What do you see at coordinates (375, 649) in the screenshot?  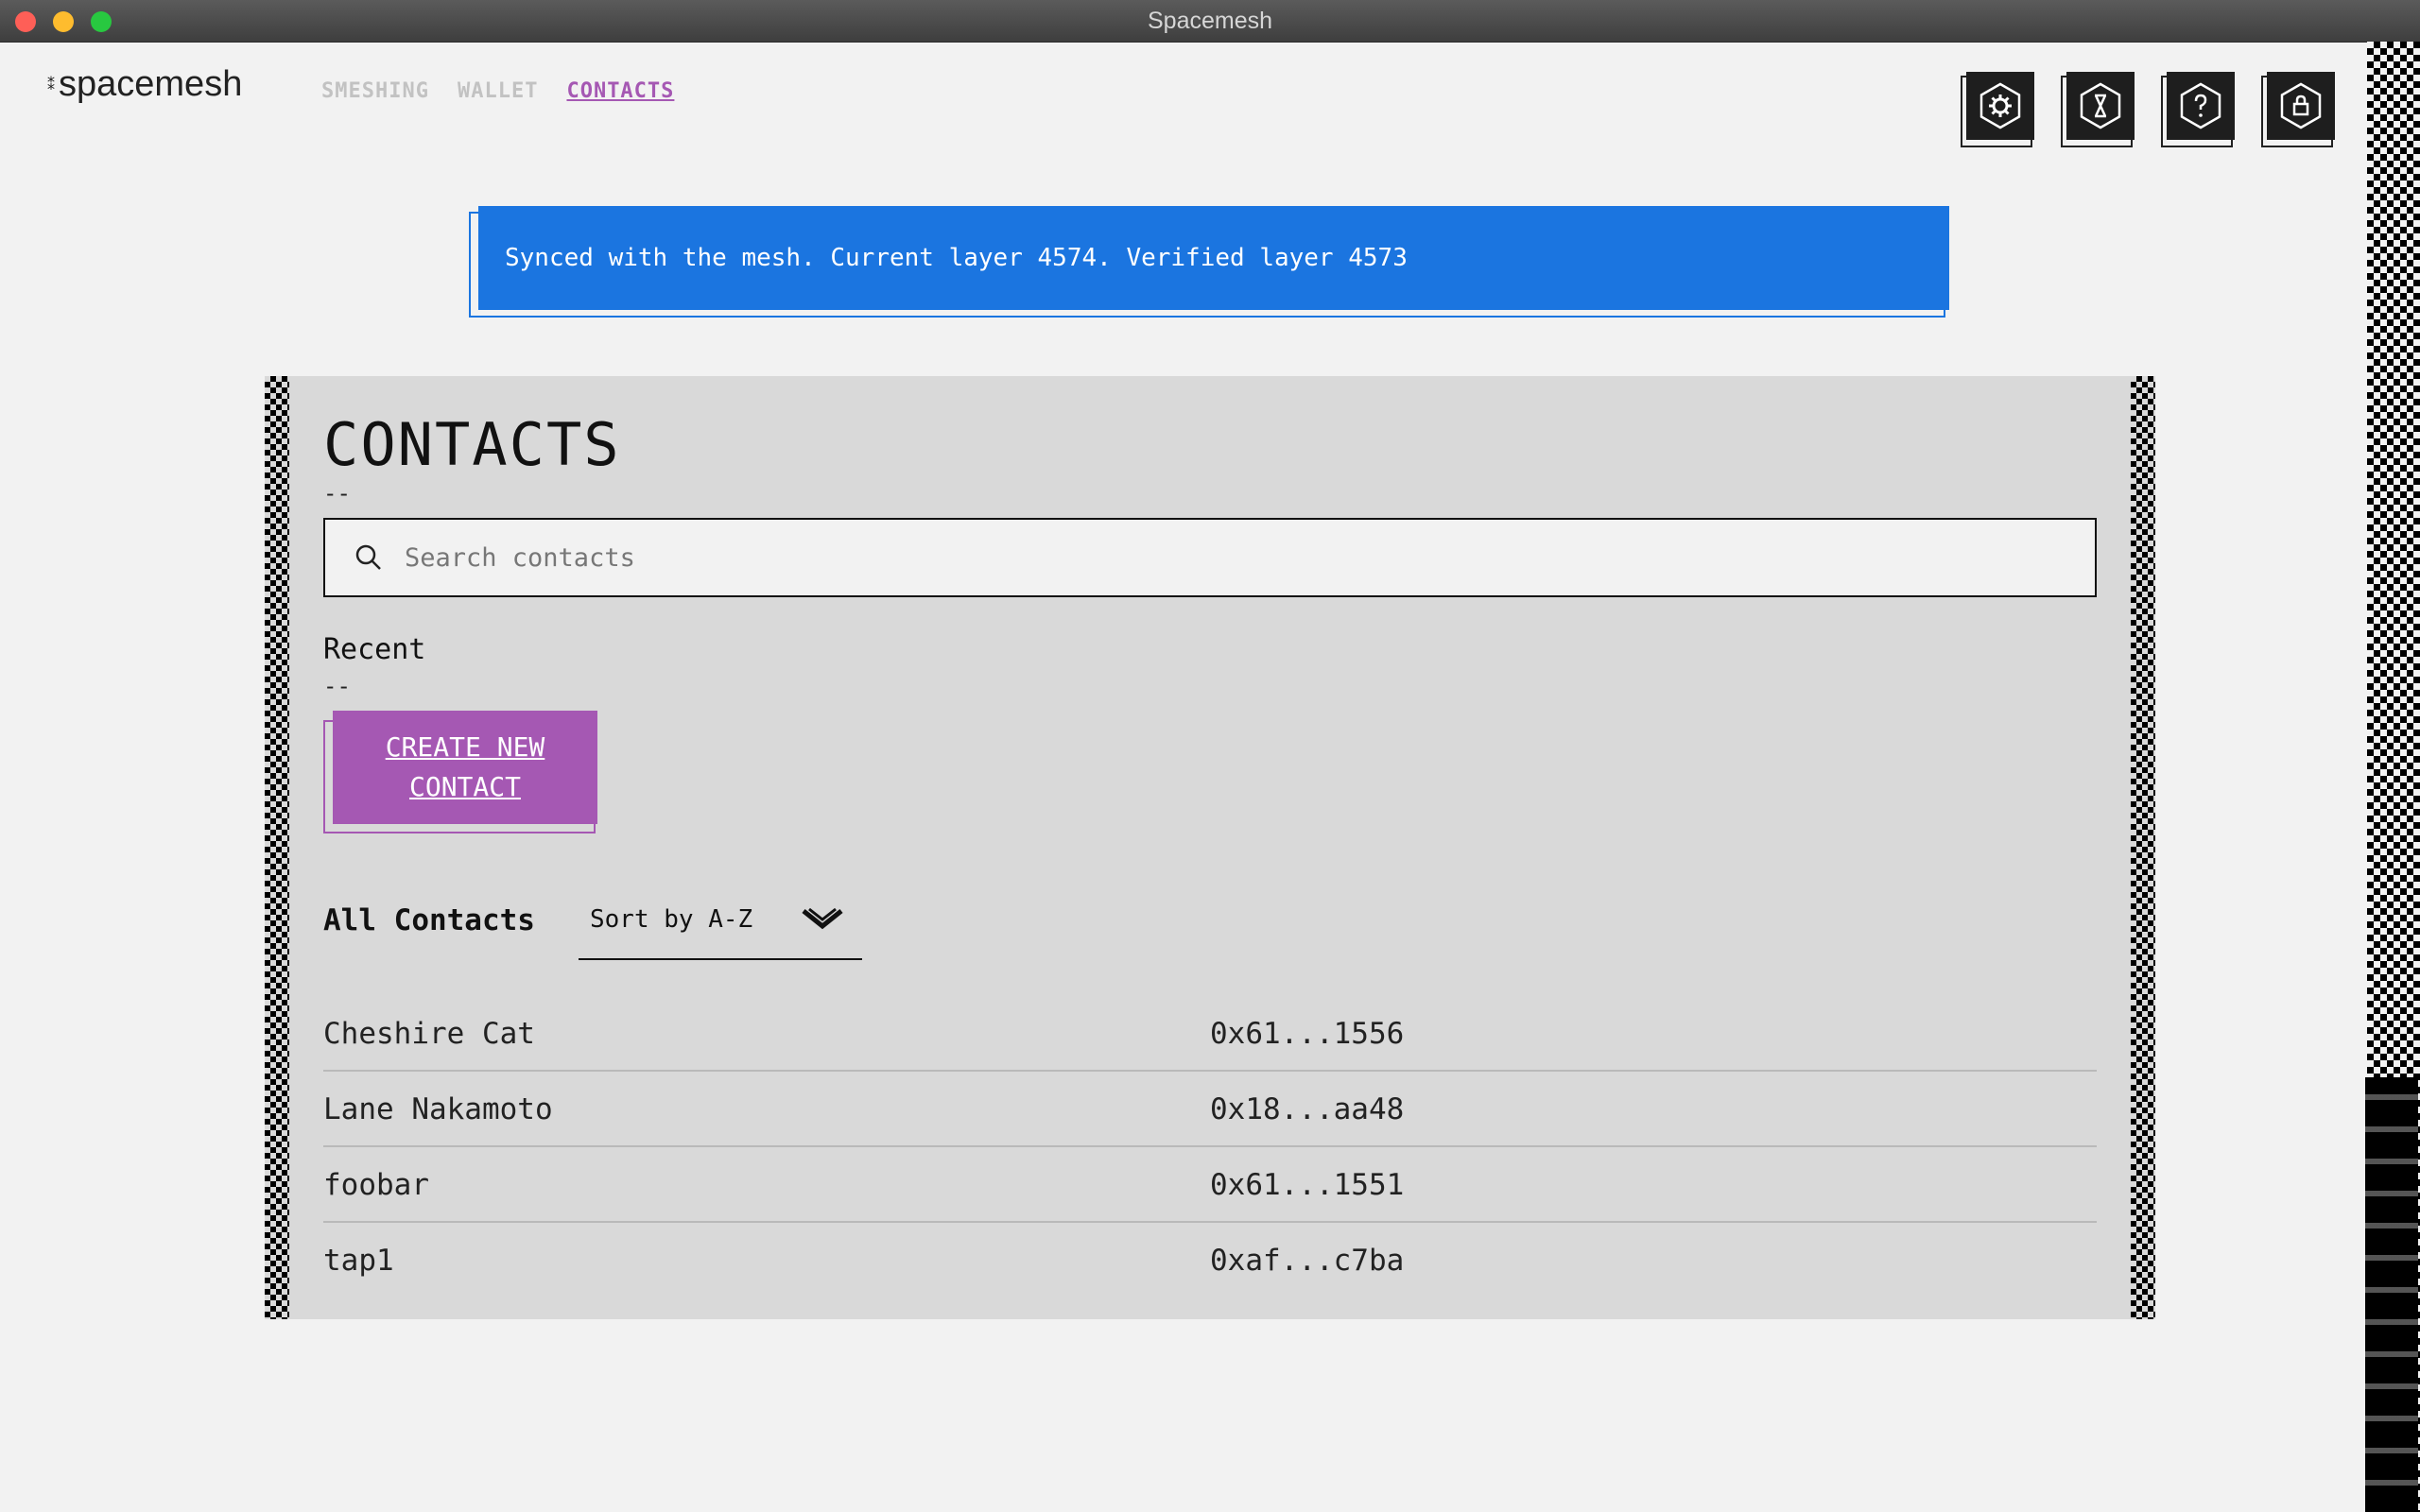 I see `recent-label: Recent` at bounding box center [375, 649].